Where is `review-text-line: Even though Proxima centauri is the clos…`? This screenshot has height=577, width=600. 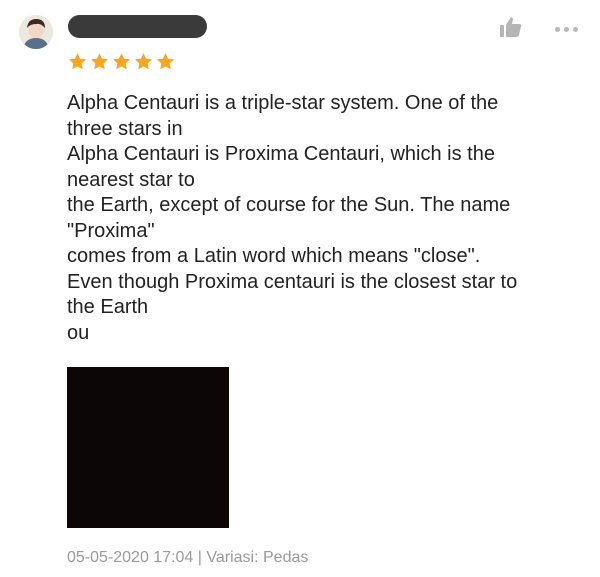 review-text-line: Even though Proxima centauri is the clos… is located at coordinates (292, 281).